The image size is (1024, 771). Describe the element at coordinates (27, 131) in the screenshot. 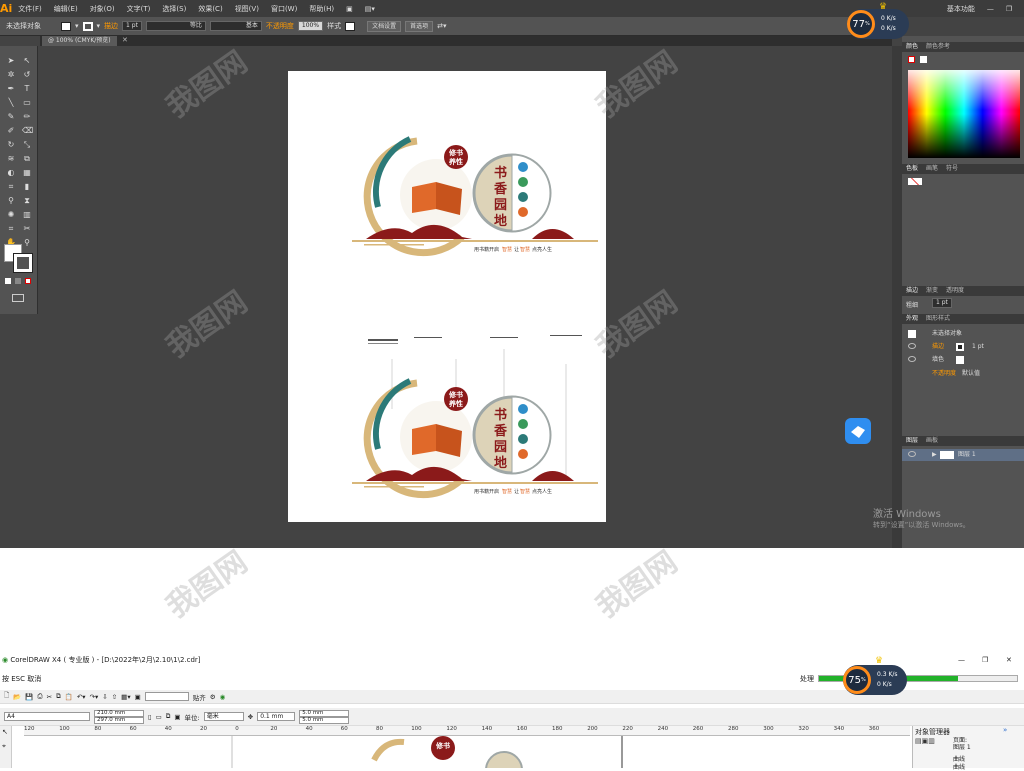

I see `eraser-tool-icon: ⌫` at that location.